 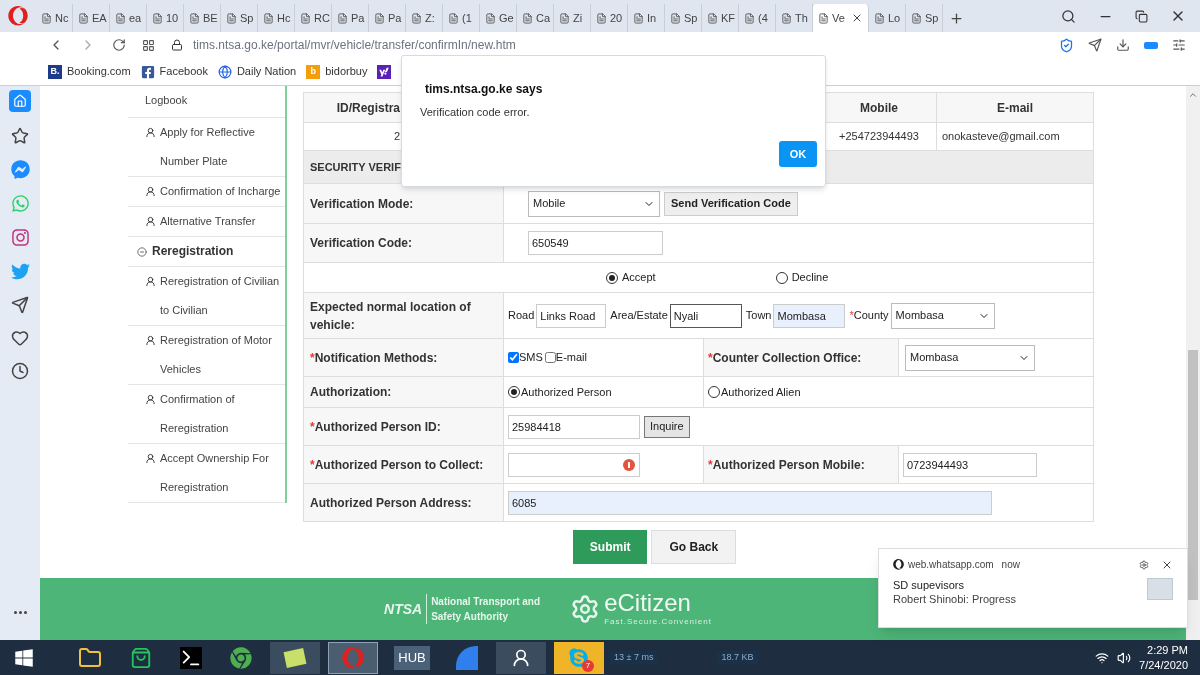 I want to click on bookmark: B. Booking.com, so click(x=89, y=71).